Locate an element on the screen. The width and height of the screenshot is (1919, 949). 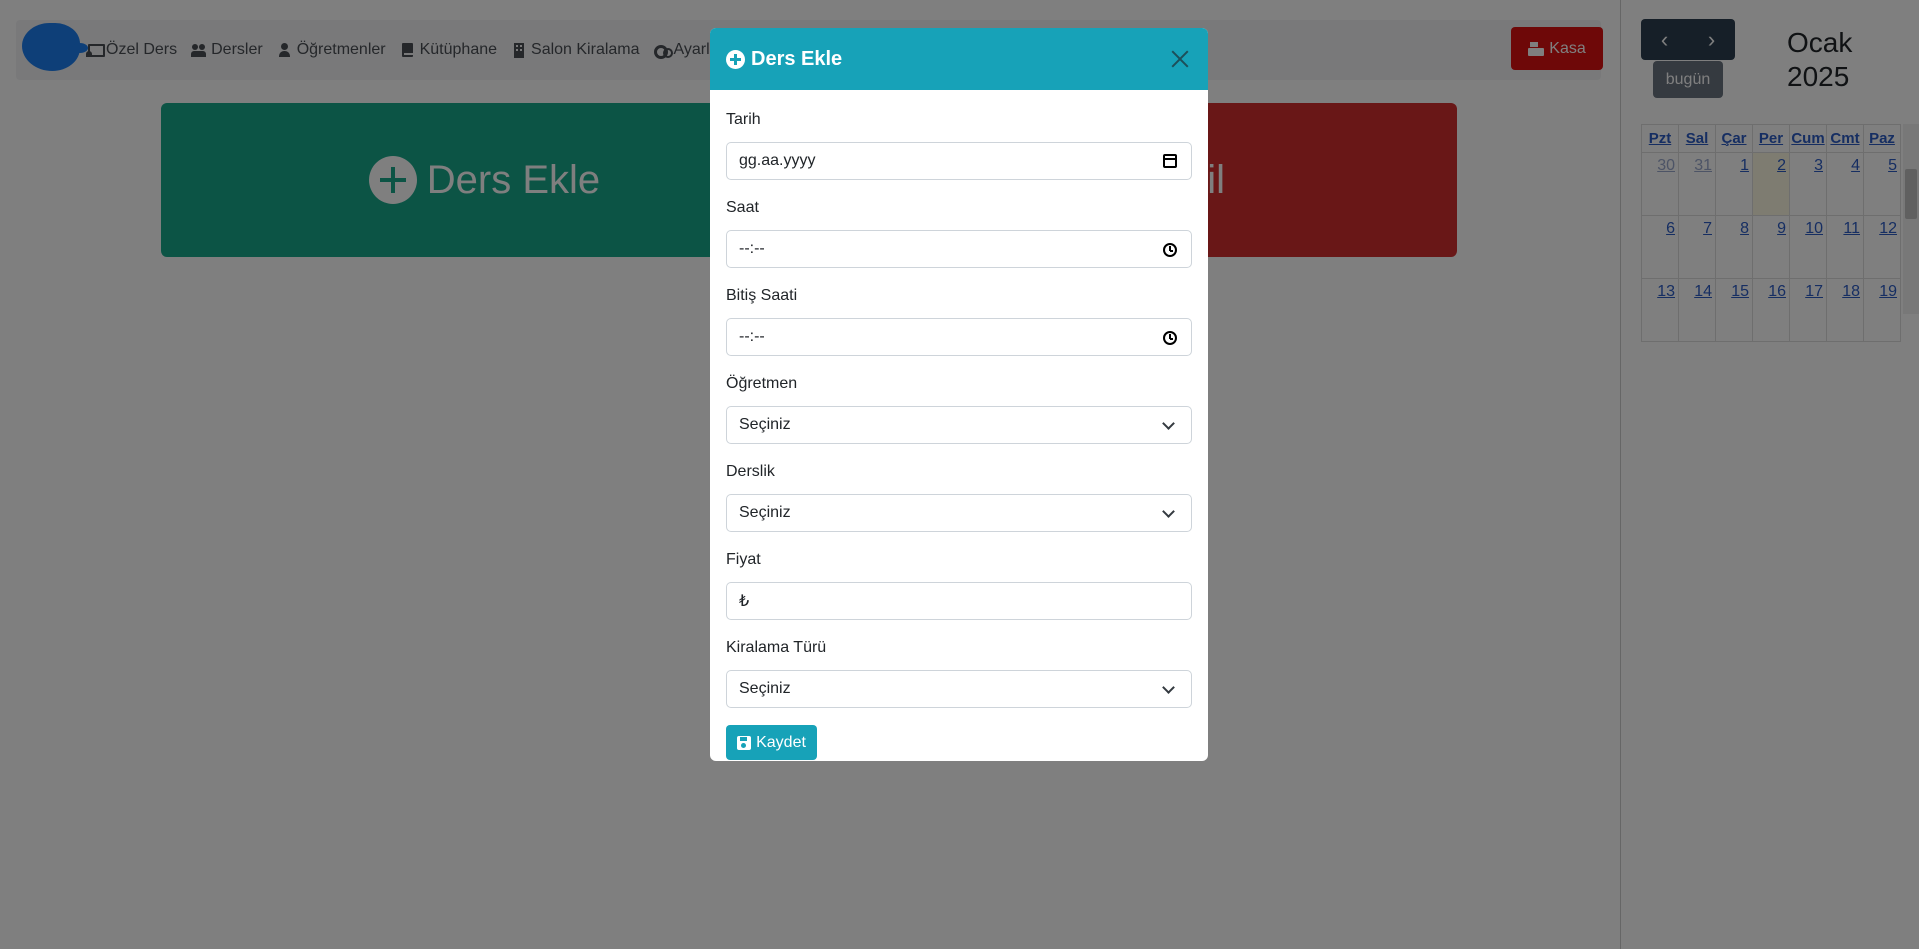
teacher-label: Öğretmen is located at coordinates (762, 383).